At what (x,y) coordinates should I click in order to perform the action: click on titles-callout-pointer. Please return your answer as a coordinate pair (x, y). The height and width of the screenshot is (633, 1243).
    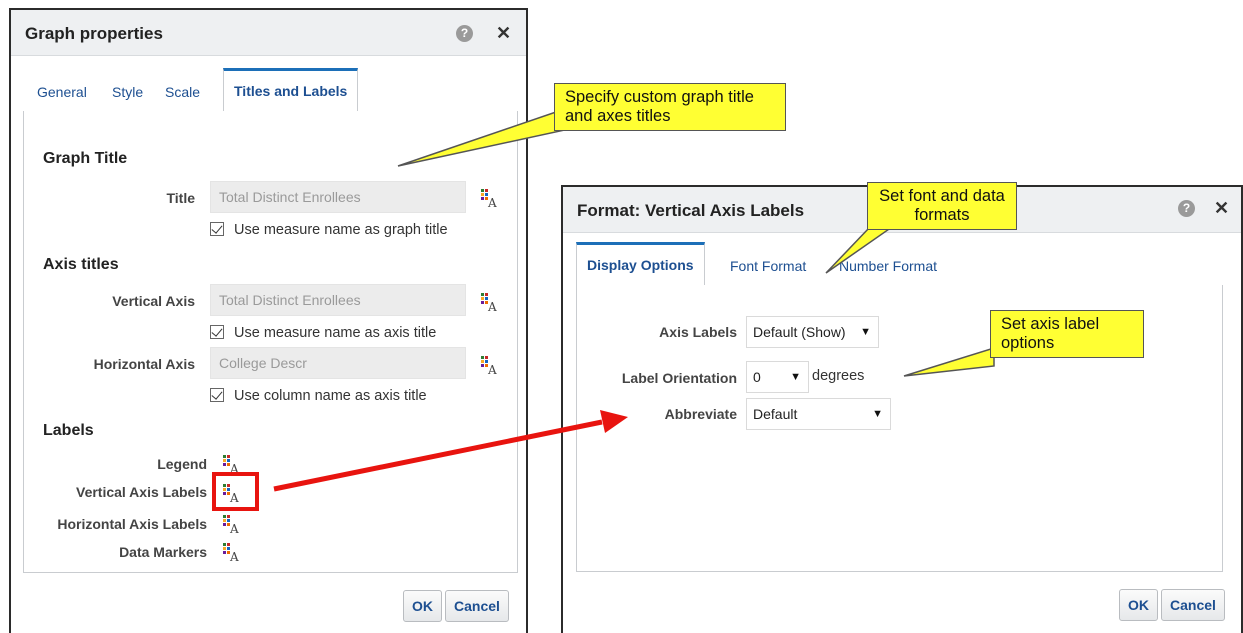
    Looking at the image, I should click on (486, 139).